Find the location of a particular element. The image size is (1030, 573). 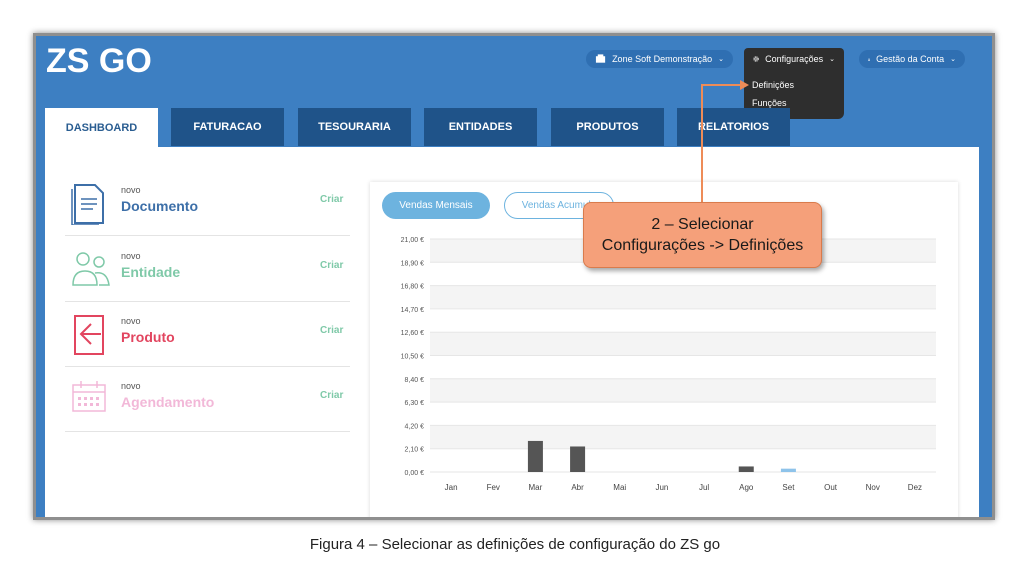

y-tick-label: 12,60 € is located at coordinates (412, 333).